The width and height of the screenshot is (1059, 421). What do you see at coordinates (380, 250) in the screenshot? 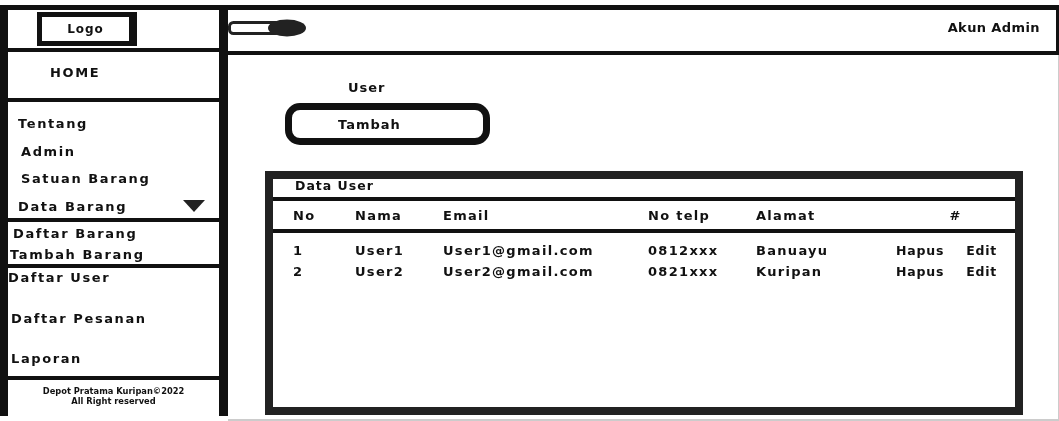
I see `table-cell: User1` at bounding box center [380, 250].